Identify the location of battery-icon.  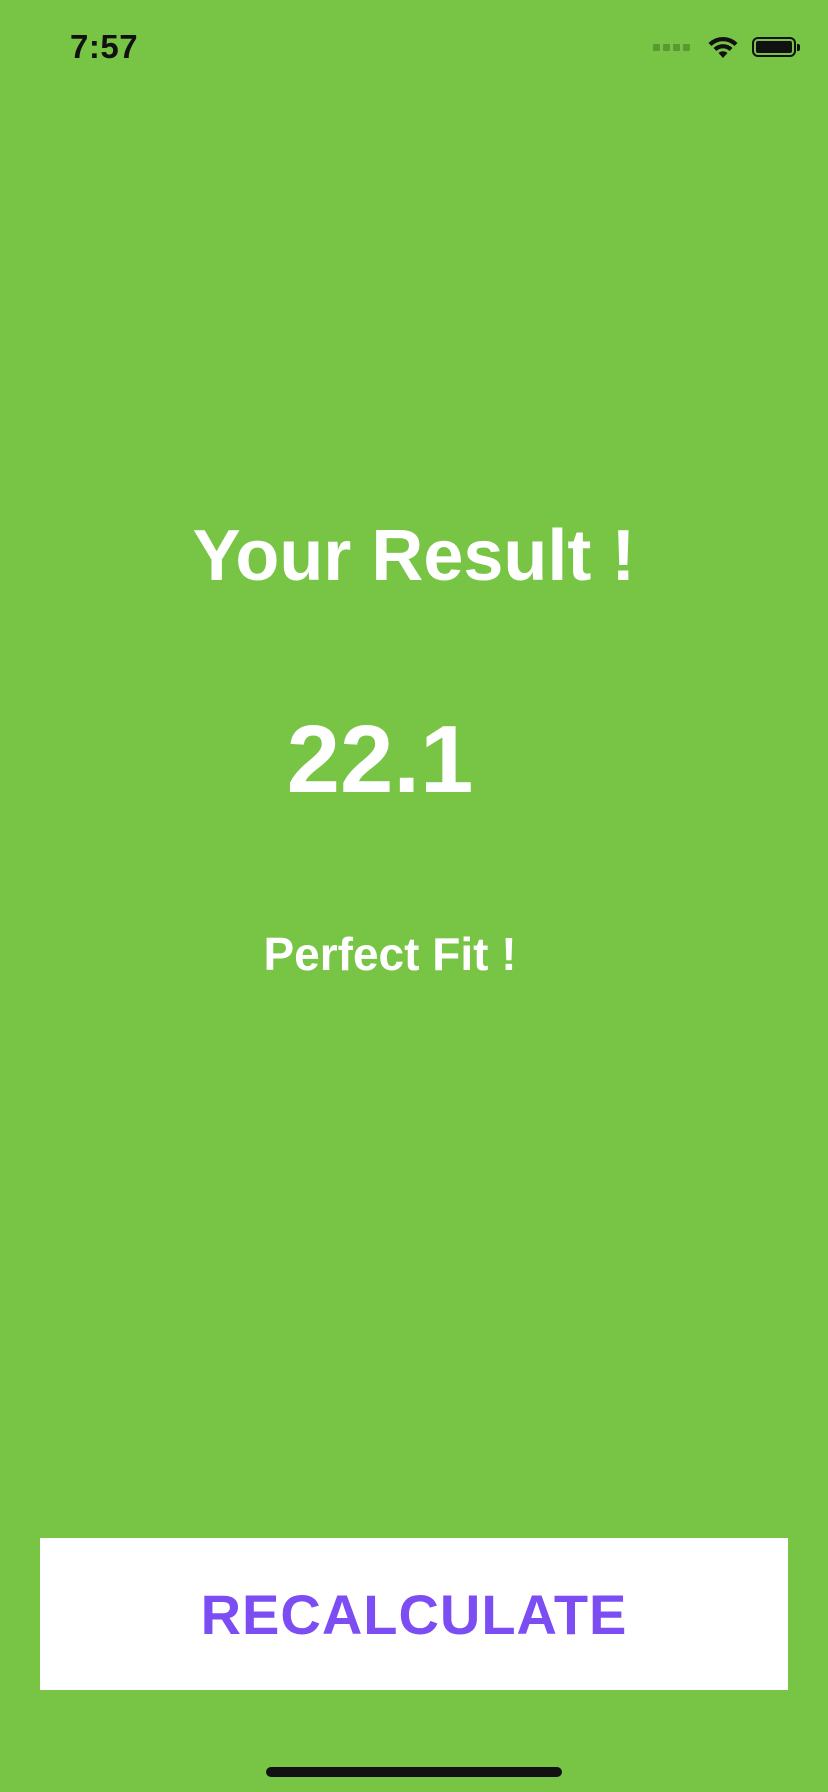
(776, 47).